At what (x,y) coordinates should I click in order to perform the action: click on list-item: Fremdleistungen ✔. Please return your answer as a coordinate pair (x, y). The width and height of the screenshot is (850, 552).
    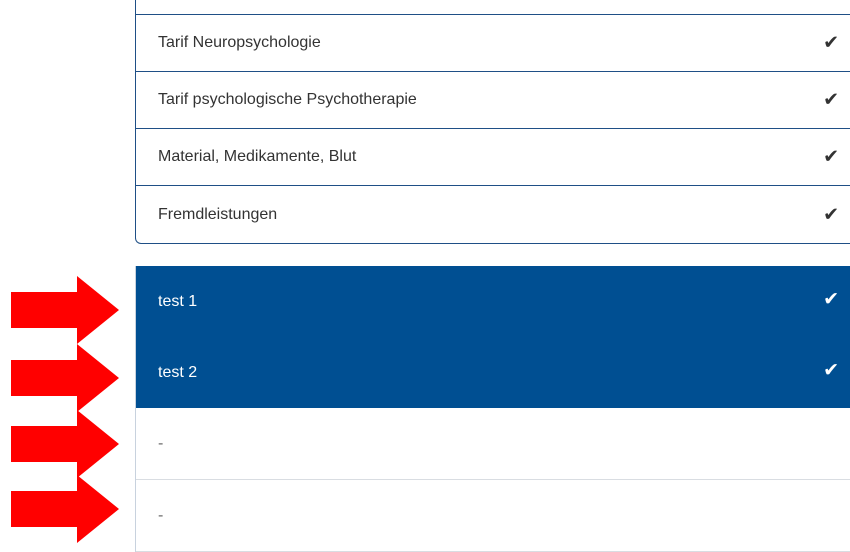
    Looking at the image, I should click on (493, 214).